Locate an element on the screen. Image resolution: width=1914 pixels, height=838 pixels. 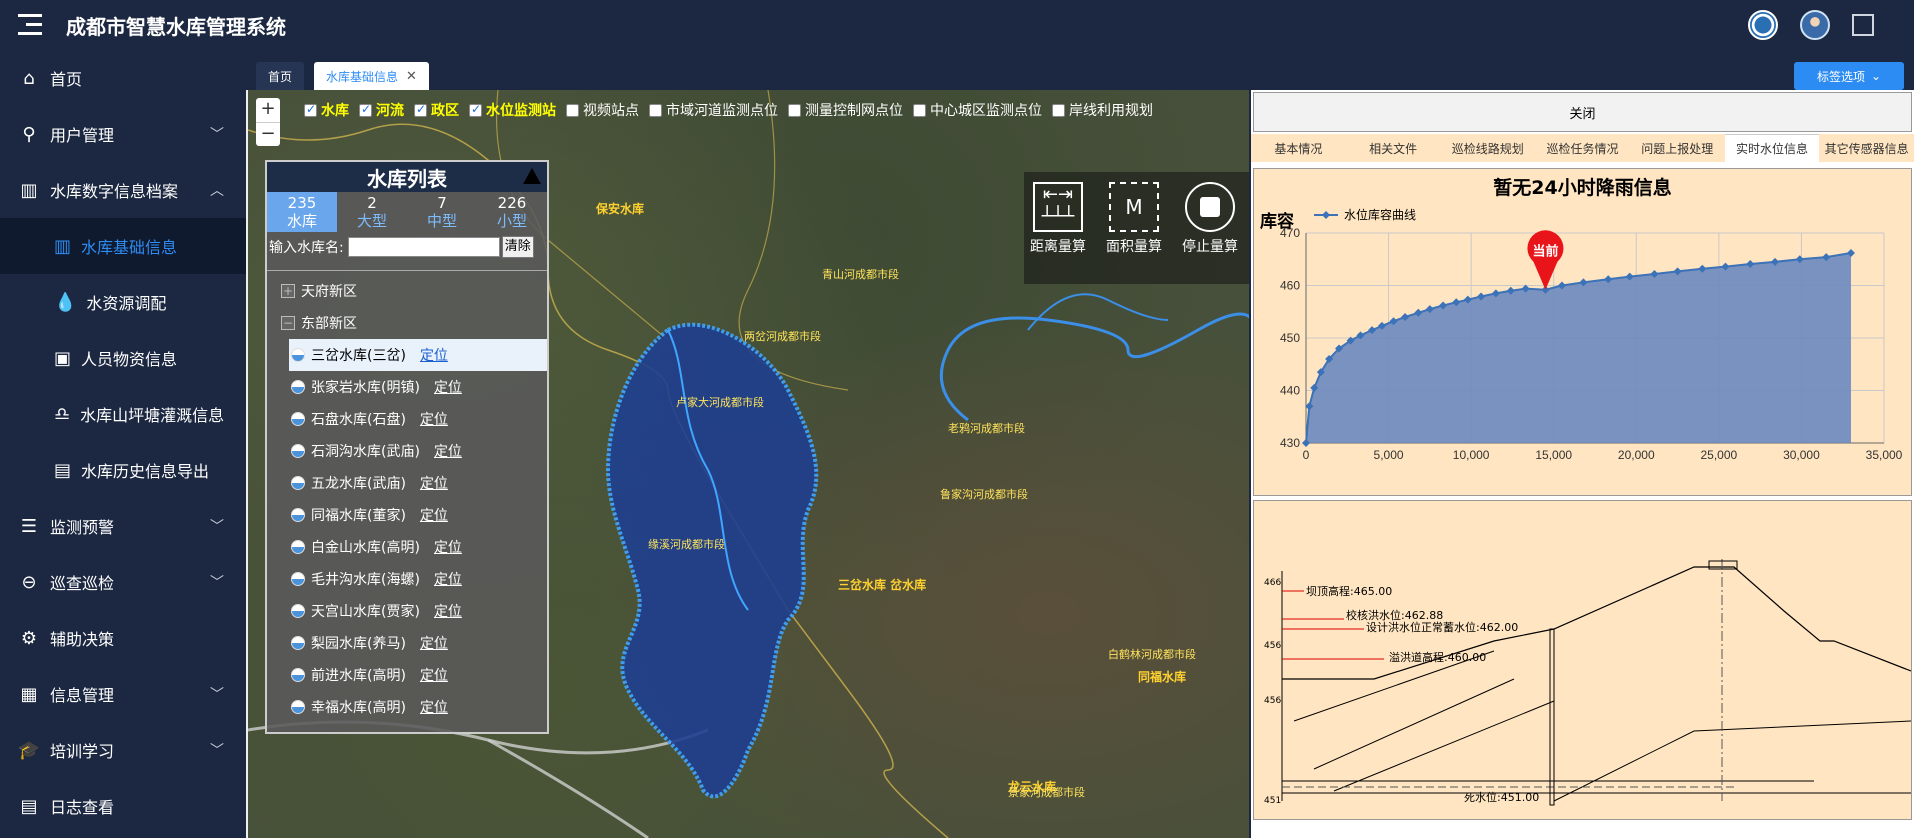
reservoir-list-item: 梨园水库(养马) 定位 is located at coordinates (407, 643).